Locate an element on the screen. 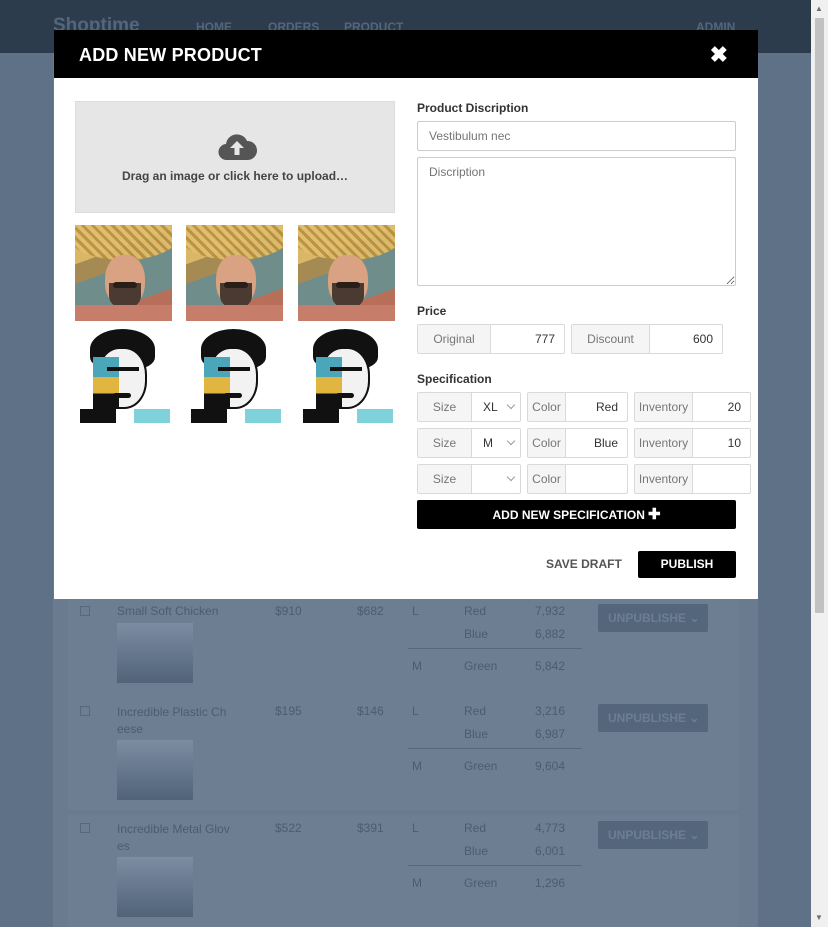 This screenshot has height=927, width=828. size-select: Size is located at coordinates (469, 479).